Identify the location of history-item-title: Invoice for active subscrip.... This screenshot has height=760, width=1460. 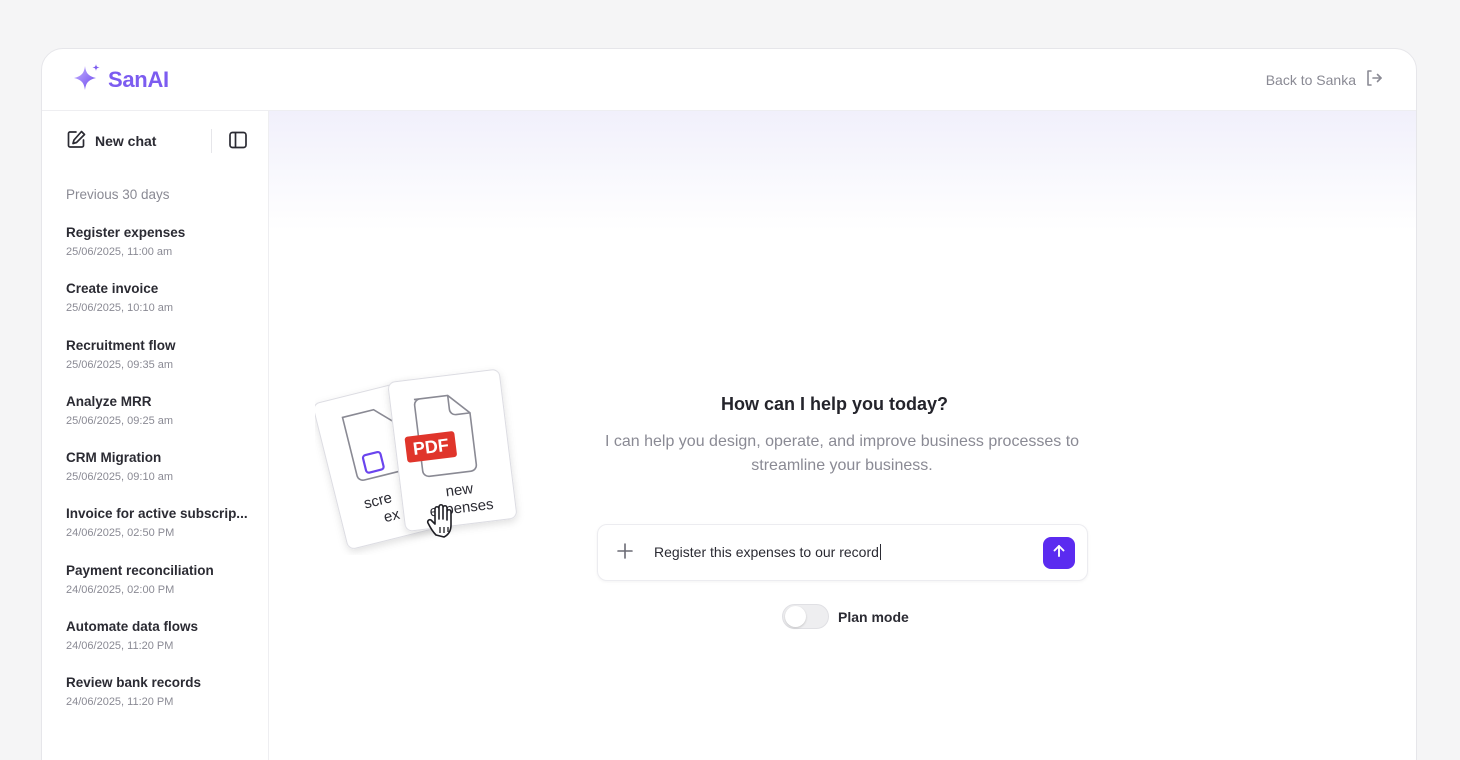
(157, 514).